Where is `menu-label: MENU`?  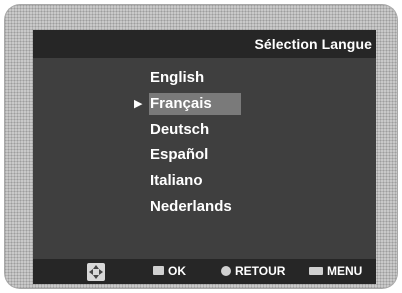 menu-label: MENU is located at coordinates (345, 271).